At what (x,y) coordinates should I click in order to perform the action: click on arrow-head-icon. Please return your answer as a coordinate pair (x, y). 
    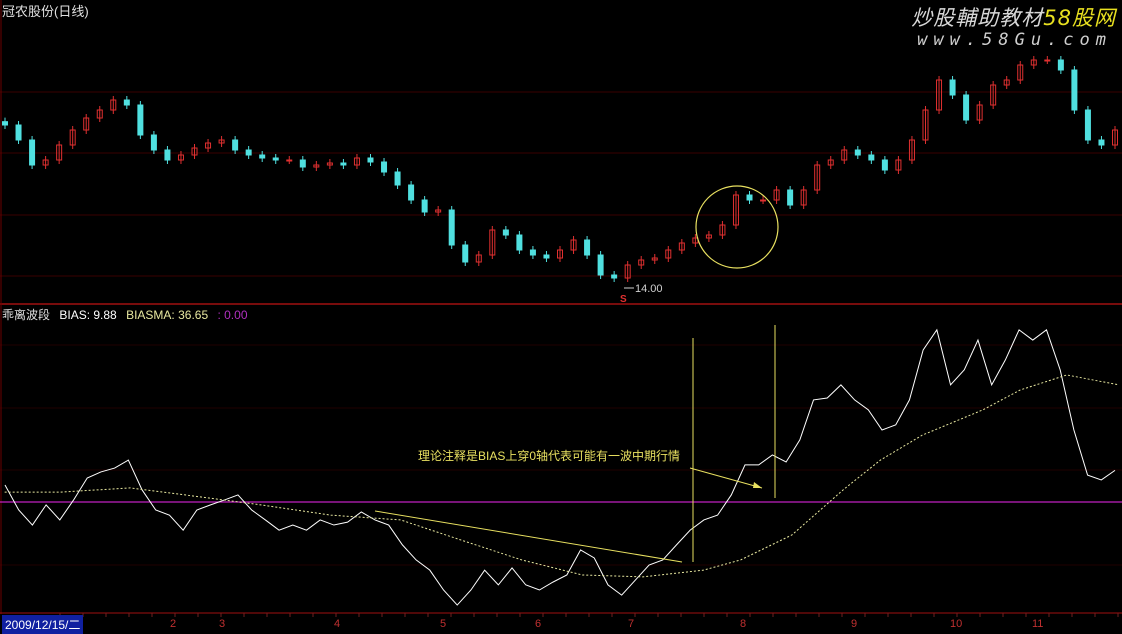
    Looking at the image, I should click on (757, 485).